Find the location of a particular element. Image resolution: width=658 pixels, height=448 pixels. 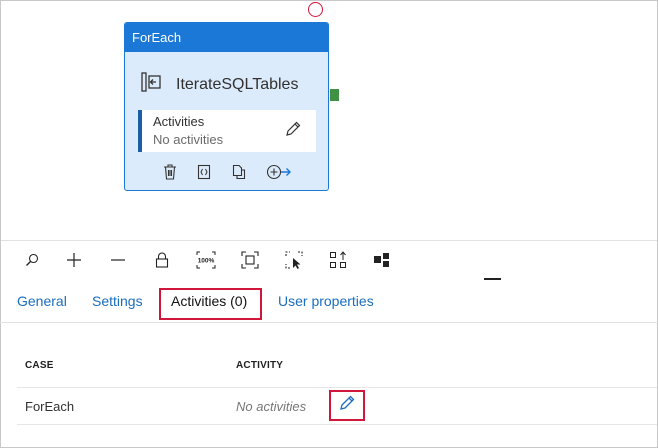

node-activities-box: Activities No activities is located at coordinates (227, 131).